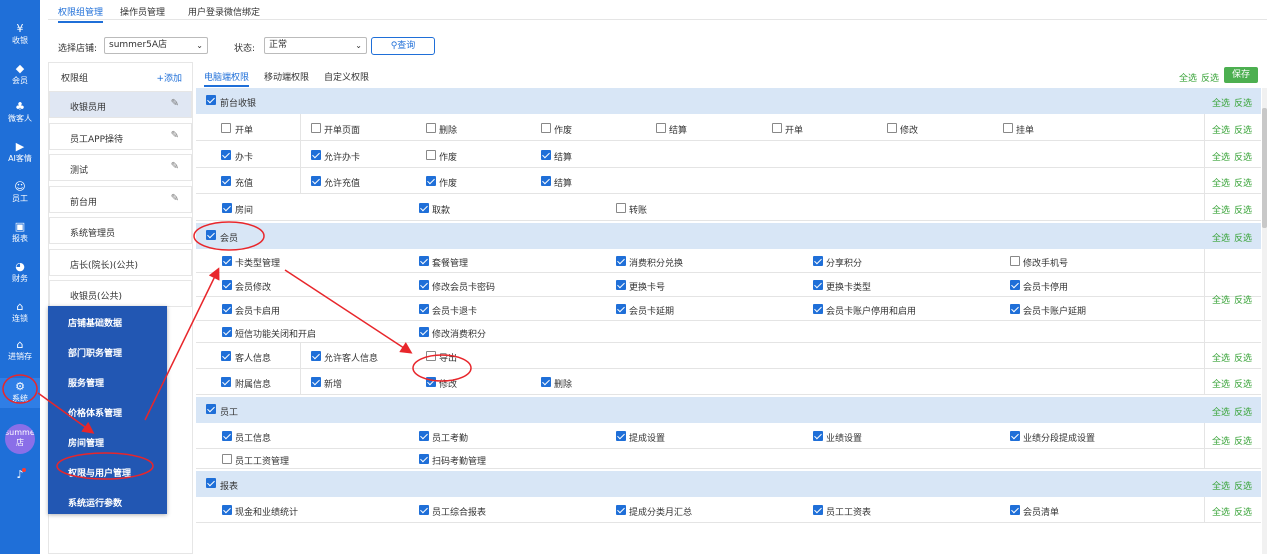  I want to click on query-button: ⚲查询, so click(403, 46).